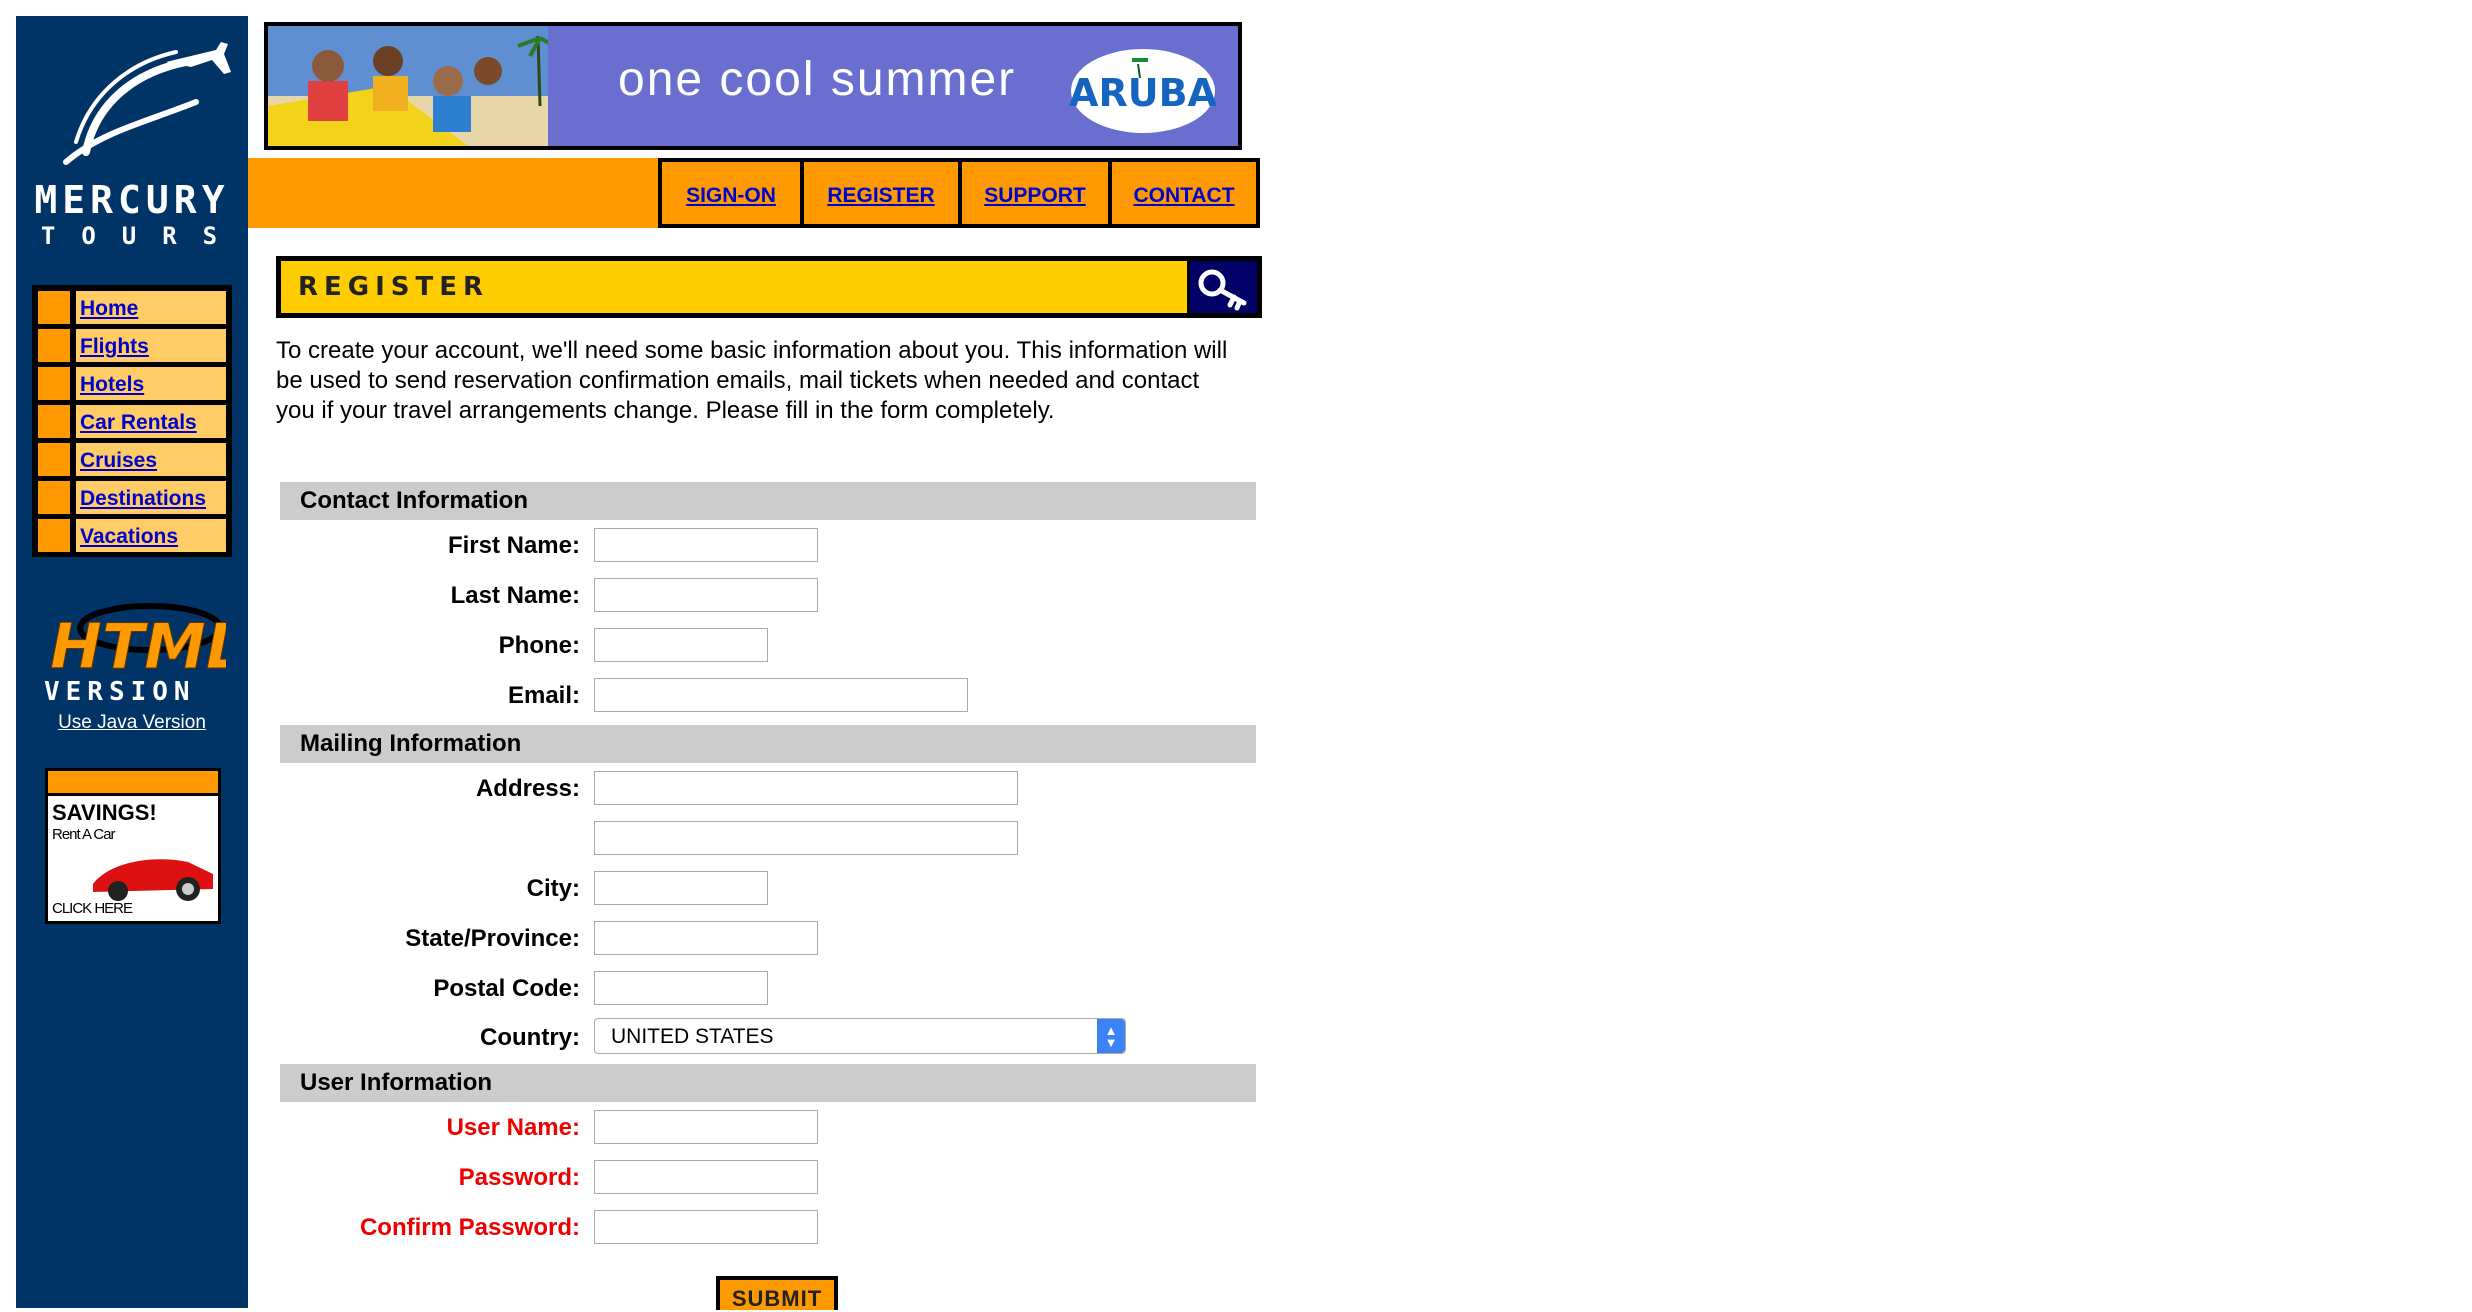  What do you see at coordinates (553, 888) in the screenshot?
I see `city-label: City:` at bounding box center [553, 888].